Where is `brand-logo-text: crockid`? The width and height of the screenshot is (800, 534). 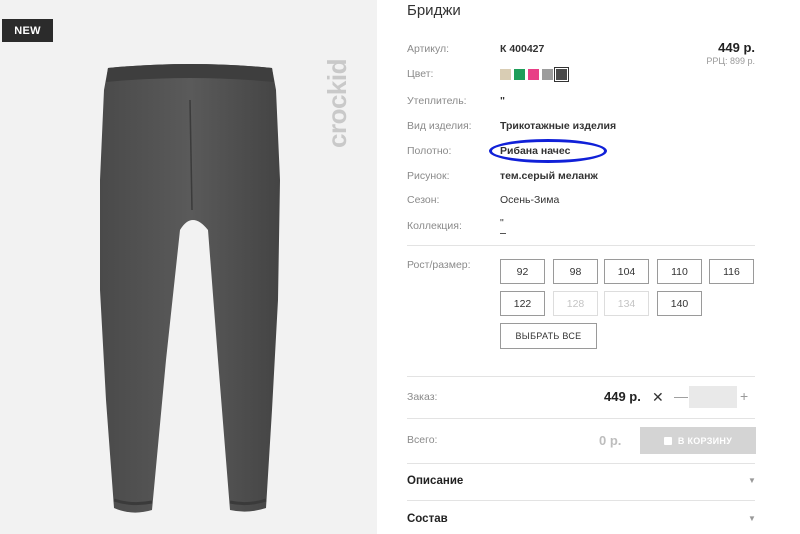 brand-logo-text: crockid is located at coordinates (337, 103).